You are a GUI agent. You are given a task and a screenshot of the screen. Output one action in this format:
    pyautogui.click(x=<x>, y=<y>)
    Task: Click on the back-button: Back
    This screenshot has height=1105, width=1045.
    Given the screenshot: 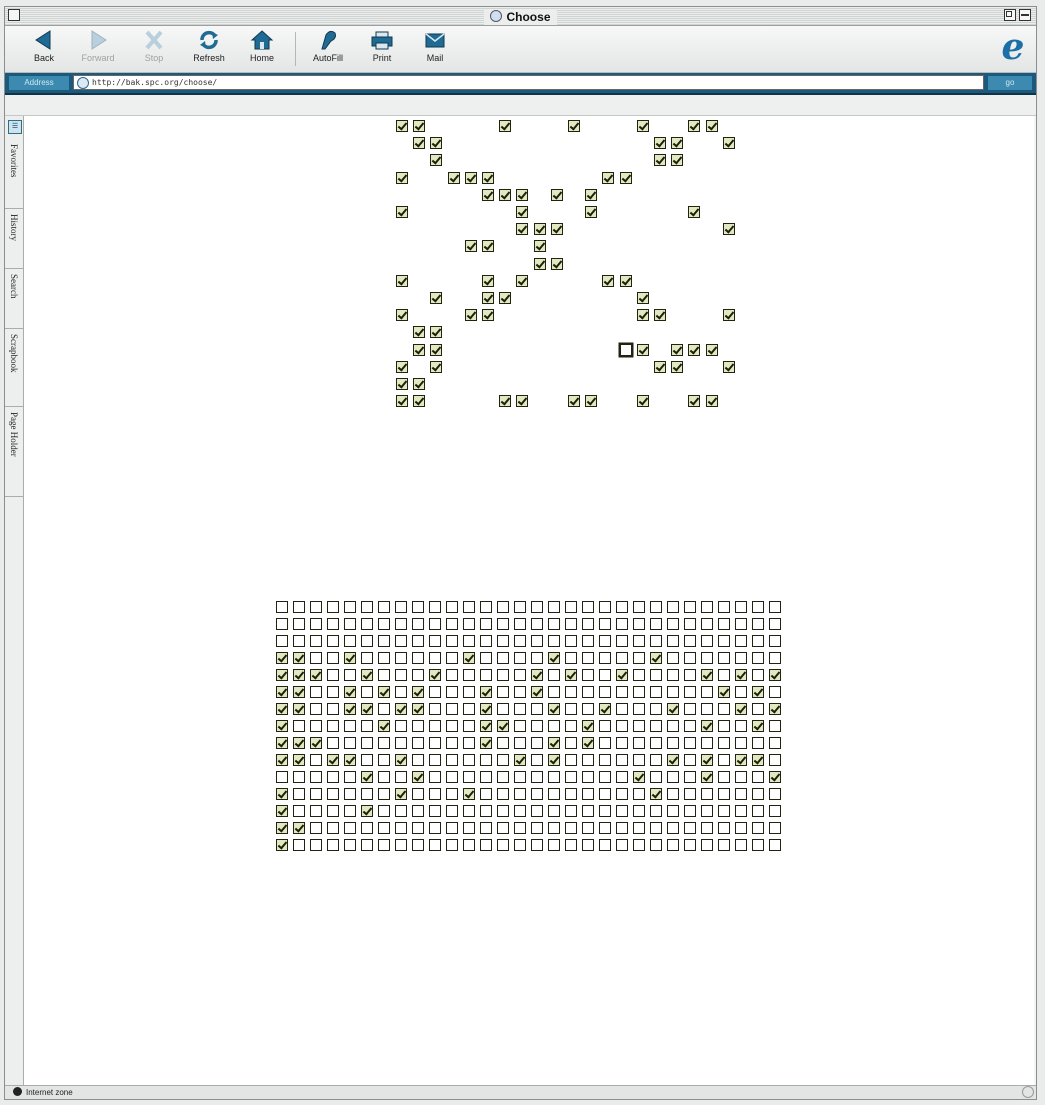 What is the action you would take?
    pyautogui.click(x=44, y=46)
    